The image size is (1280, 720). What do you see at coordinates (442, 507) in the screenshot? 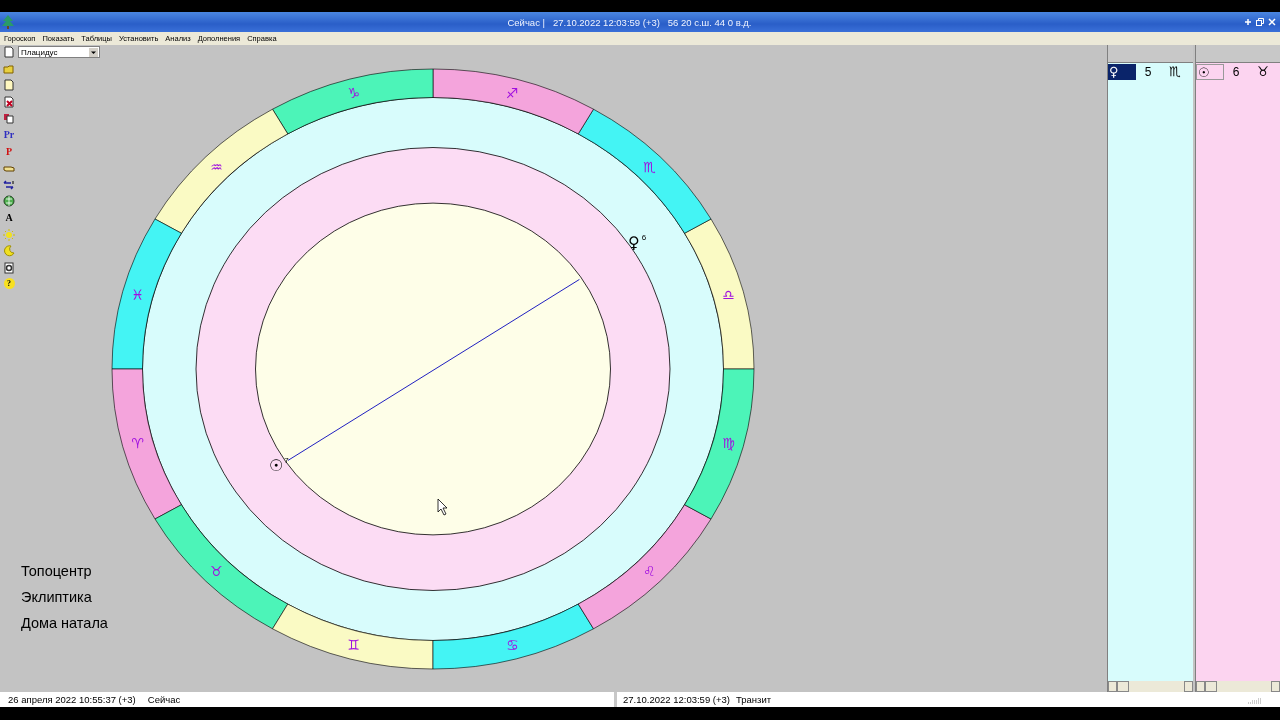
I see `mouse-cursor-icon` at bounding box center [442, 507].